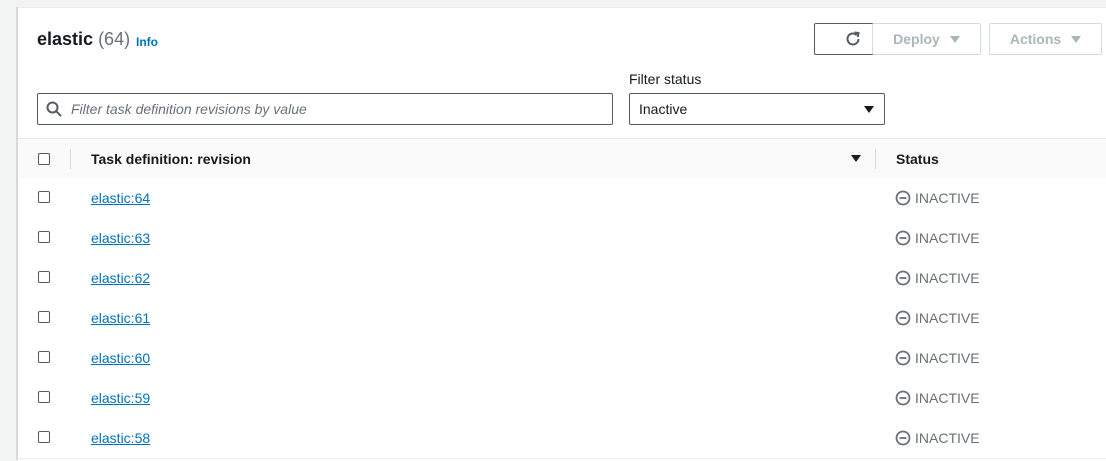  Describe the element at coordinates (1035, 39) in the screenshot. I see `actions-label: Actions` at that location.